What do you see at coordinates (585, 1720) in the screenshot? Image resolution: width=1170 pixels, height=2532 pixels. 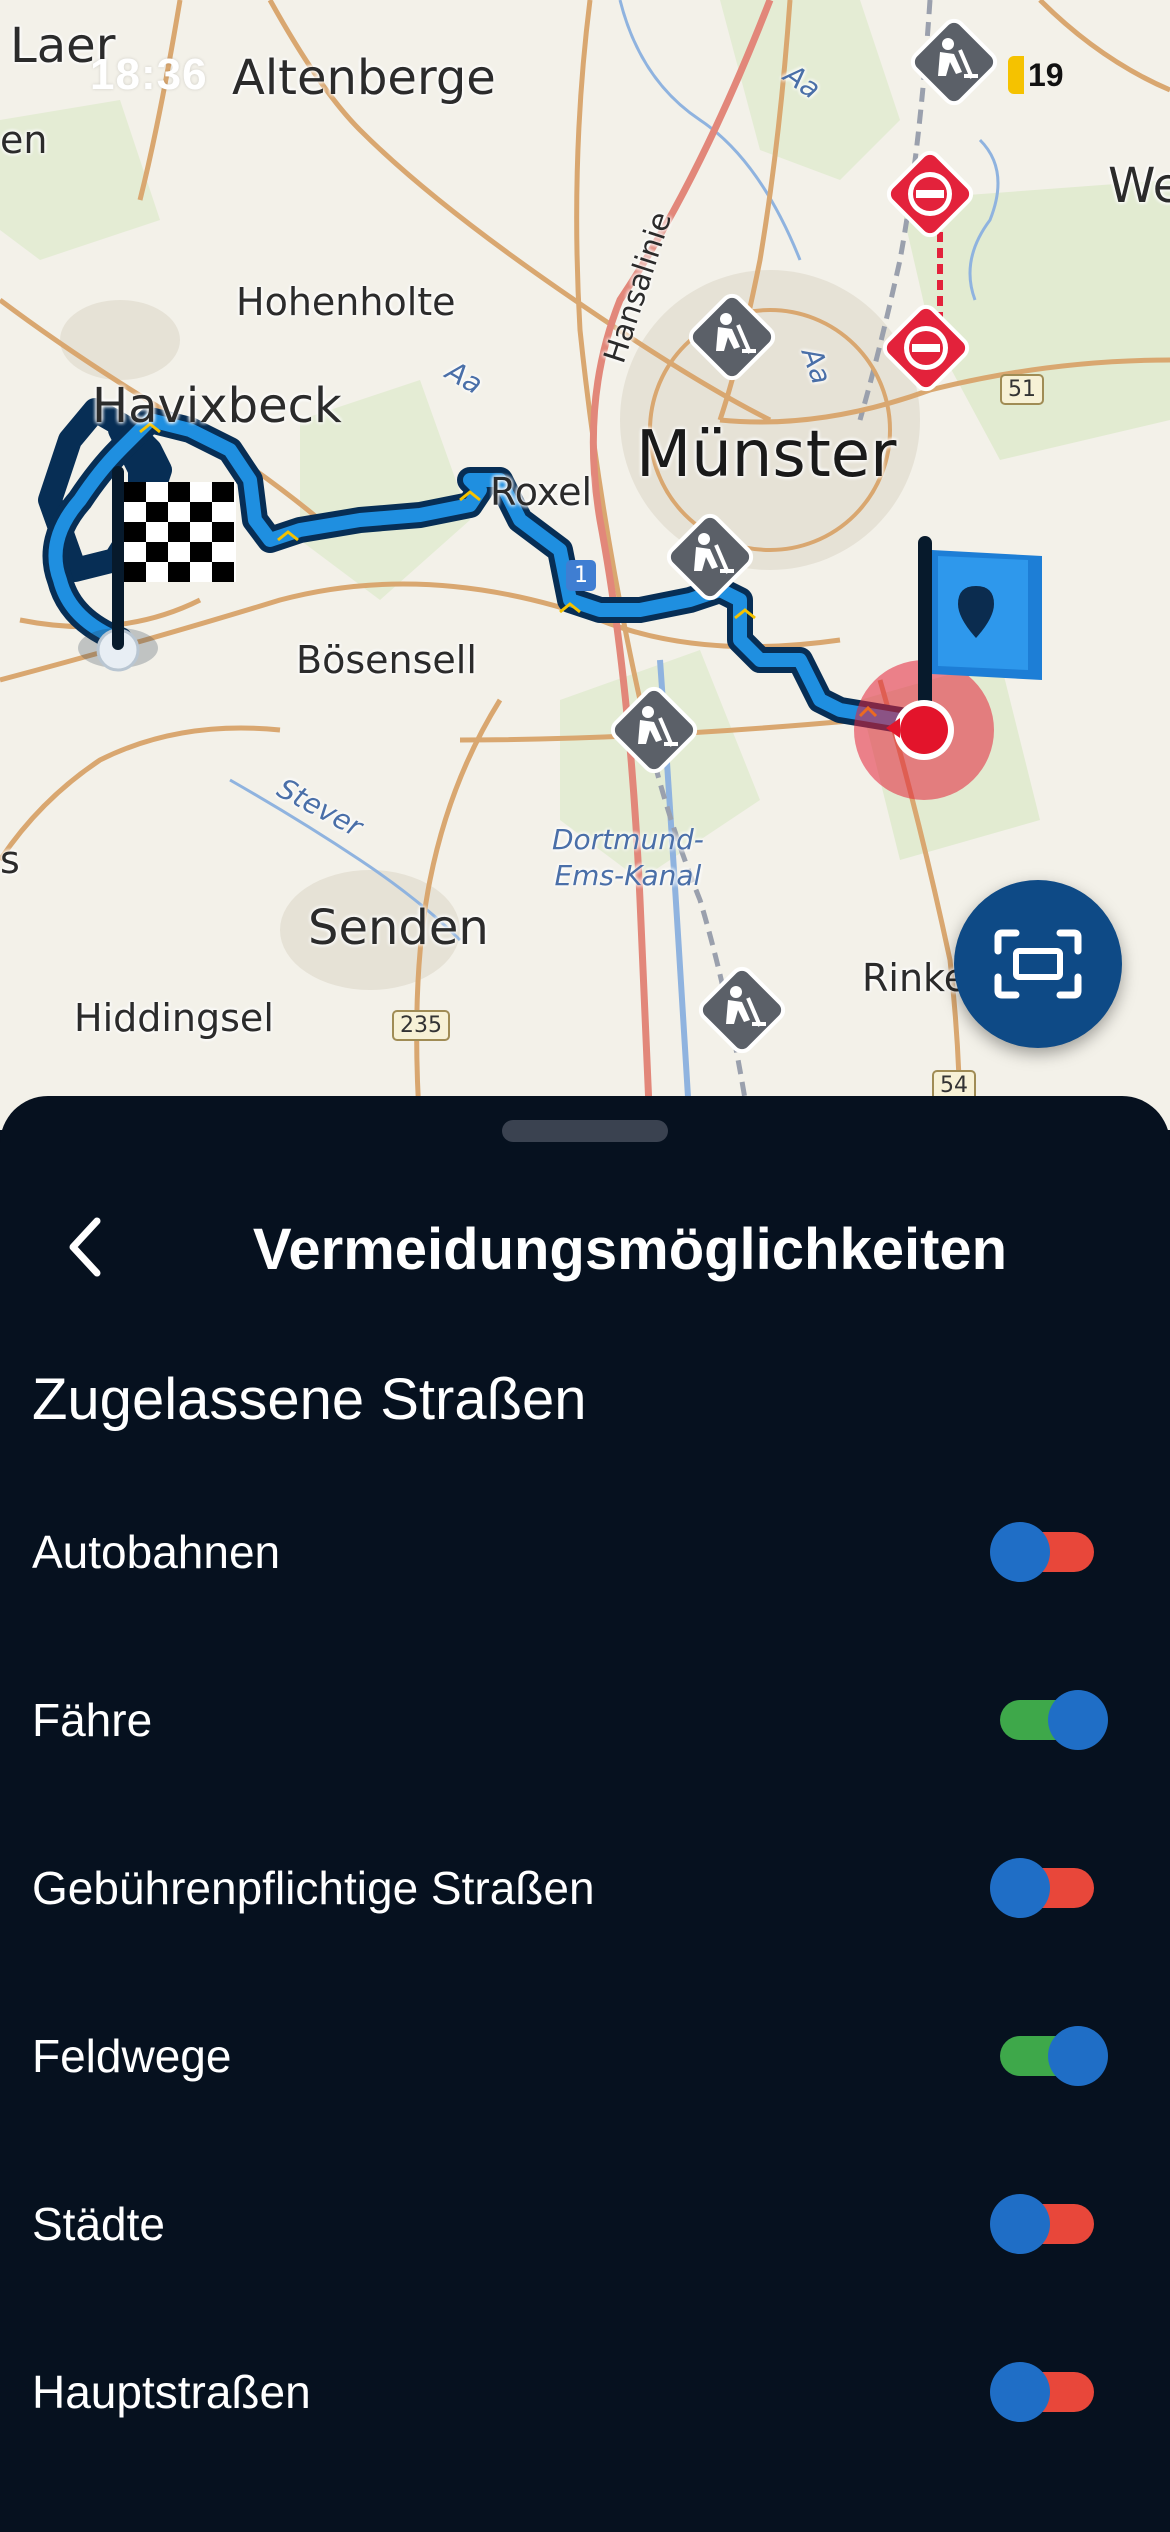 I see `option-row-faehre: Fähre` at bounding box center [585, 1720].